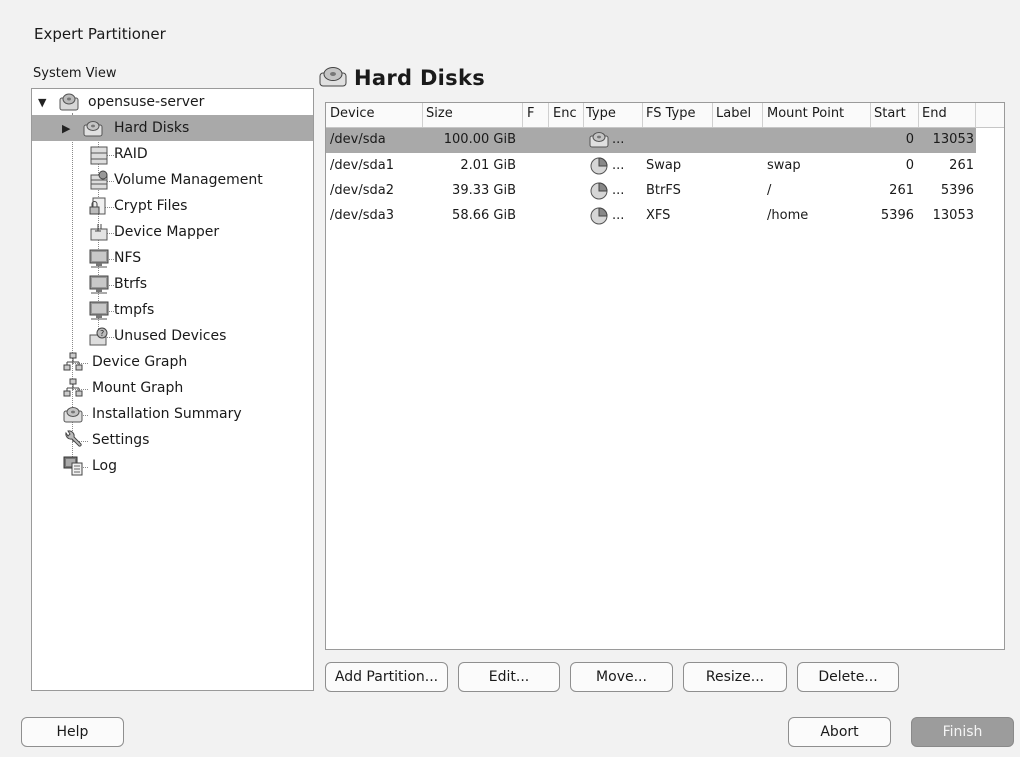 Image resolution: width=1020 pixels, height=757 pixels. I want to click on cell-mount-point: /, so click(769, 190).